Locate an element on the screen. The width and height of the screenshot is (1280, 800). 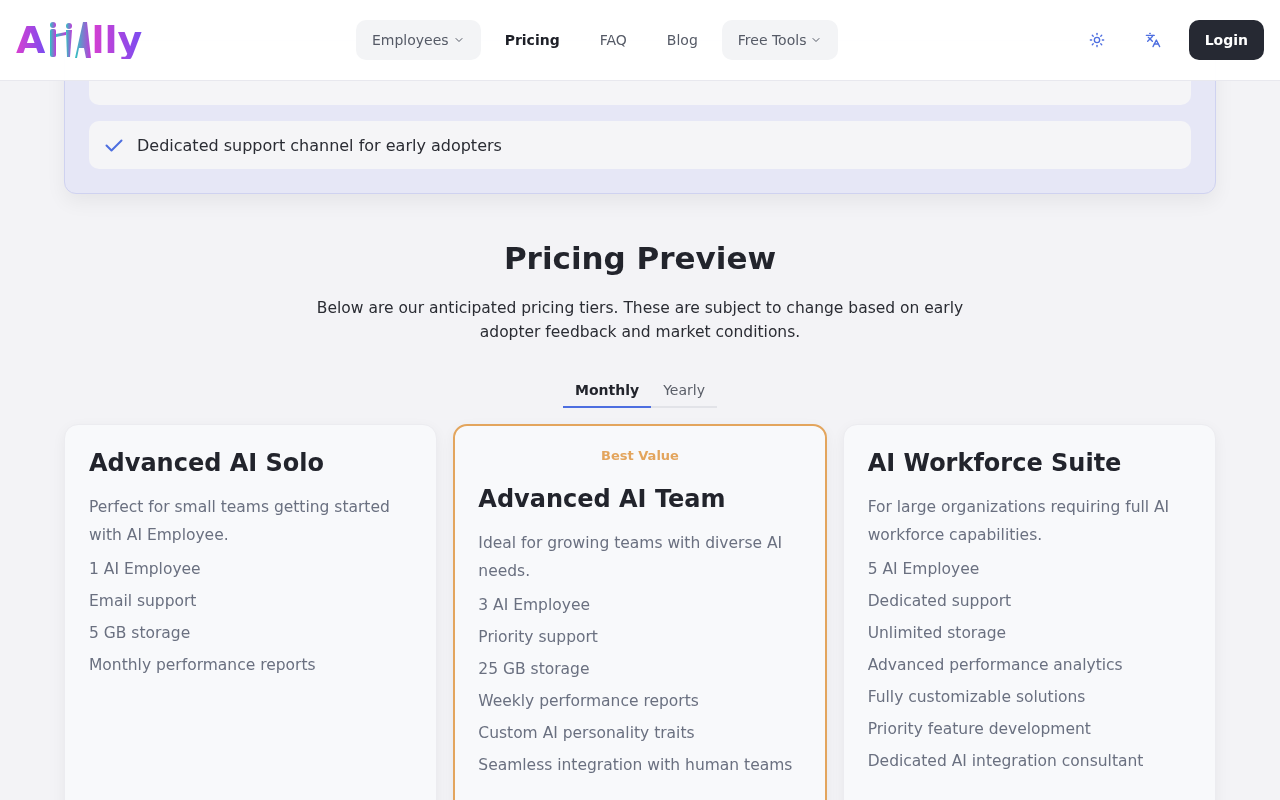
plan-feature: Monthly performance reports is located at coordinates (203, 665).